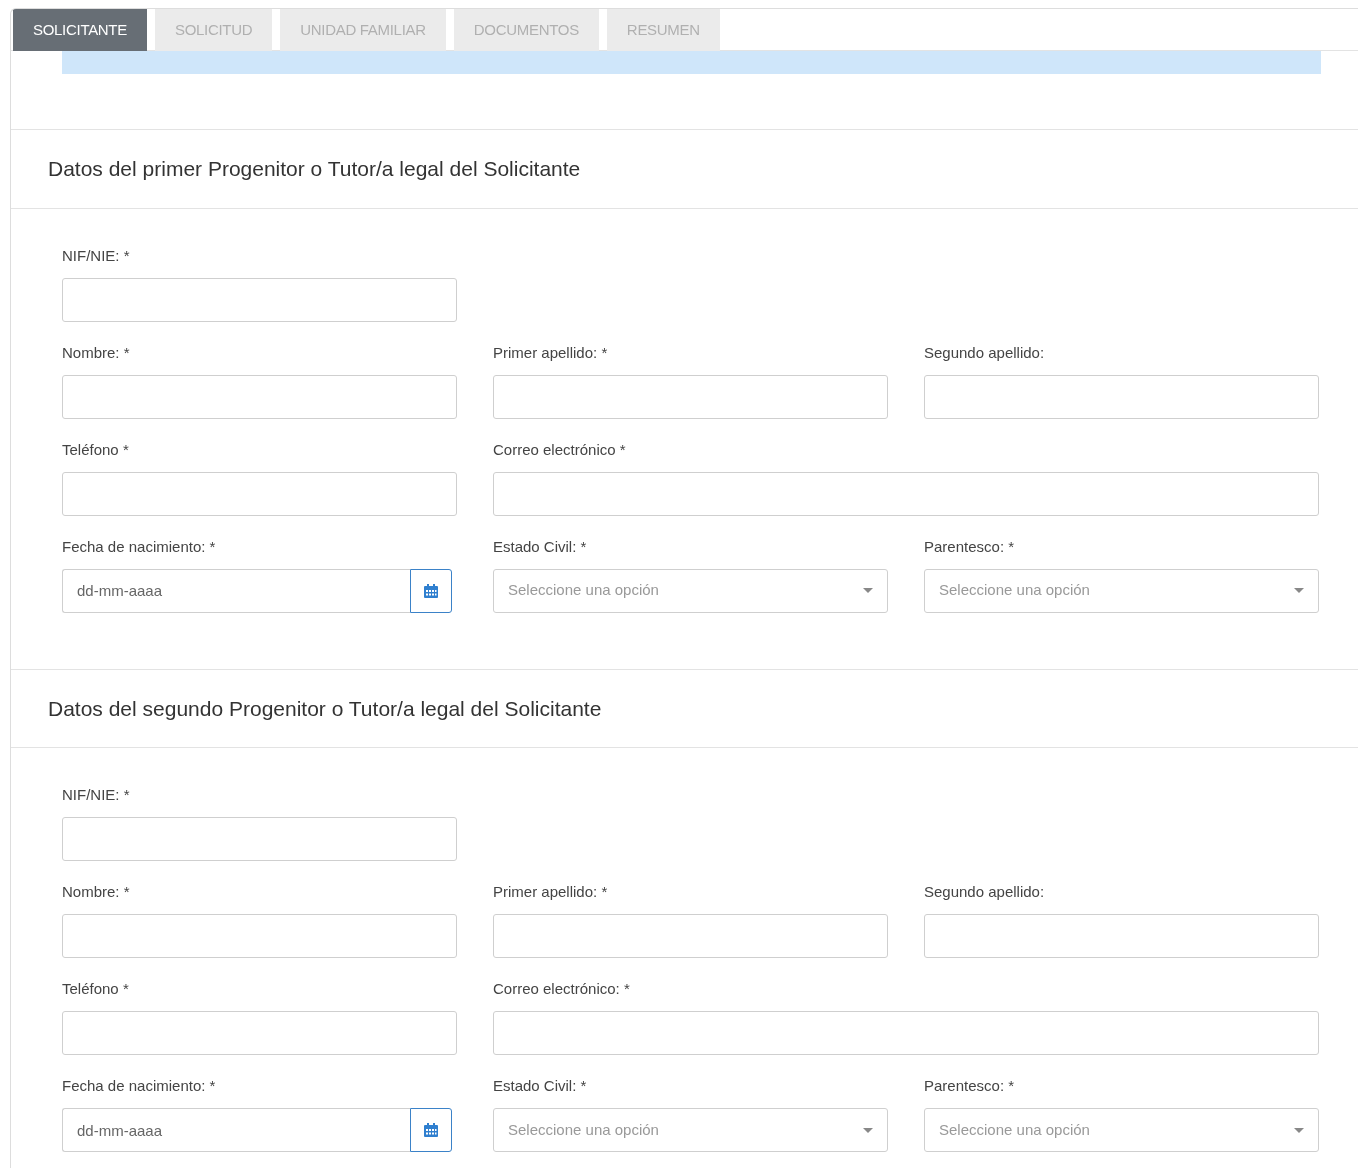 The height and width of the screenshot is (1168, 1358). Describe the element at coordinates (213, 30) in the screenshot. I see `tab: SOLICITUD` at that location.